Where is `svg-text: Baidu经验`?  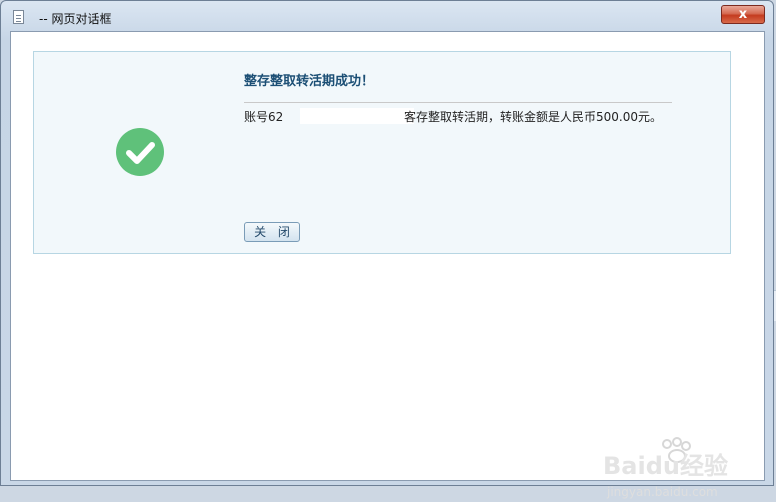
svg-text: Baidu经验 is located at coordinates (665, 466).